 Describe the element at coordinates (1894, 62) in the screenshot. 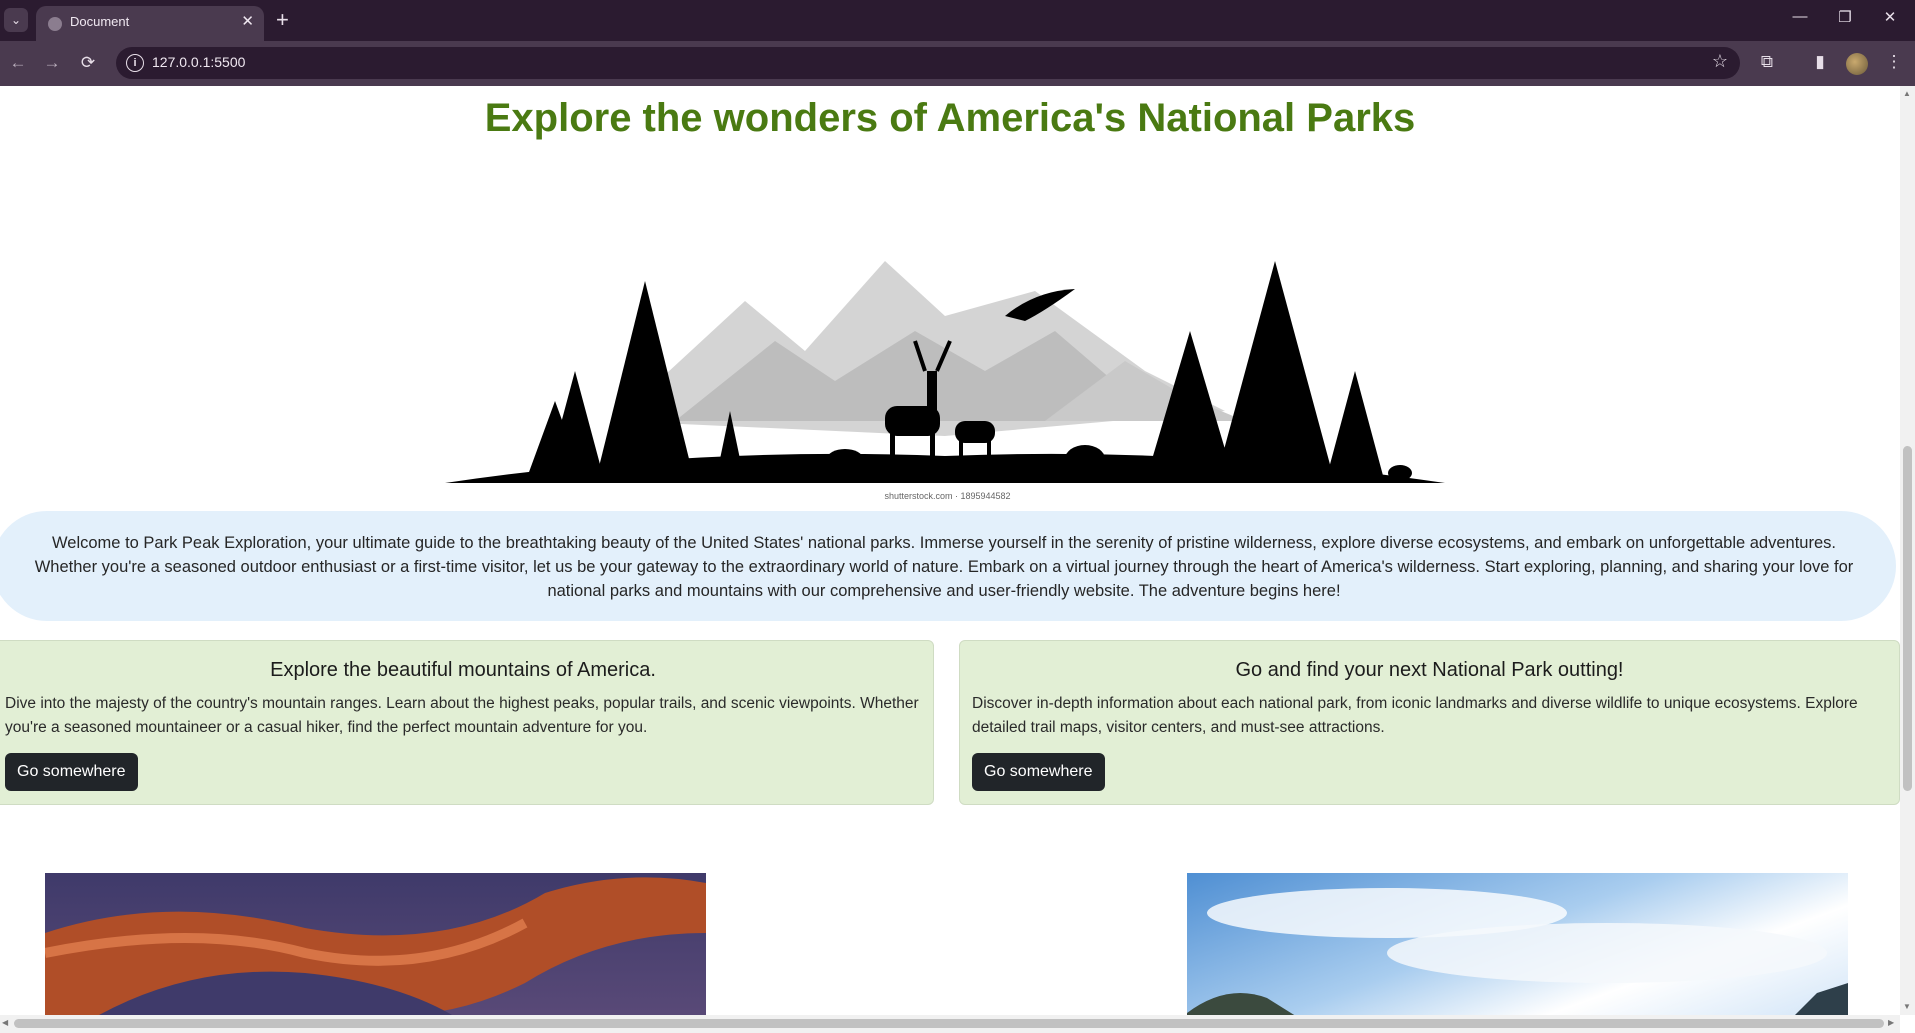

I see `menu-kebab-icon: ⋮` at that location.